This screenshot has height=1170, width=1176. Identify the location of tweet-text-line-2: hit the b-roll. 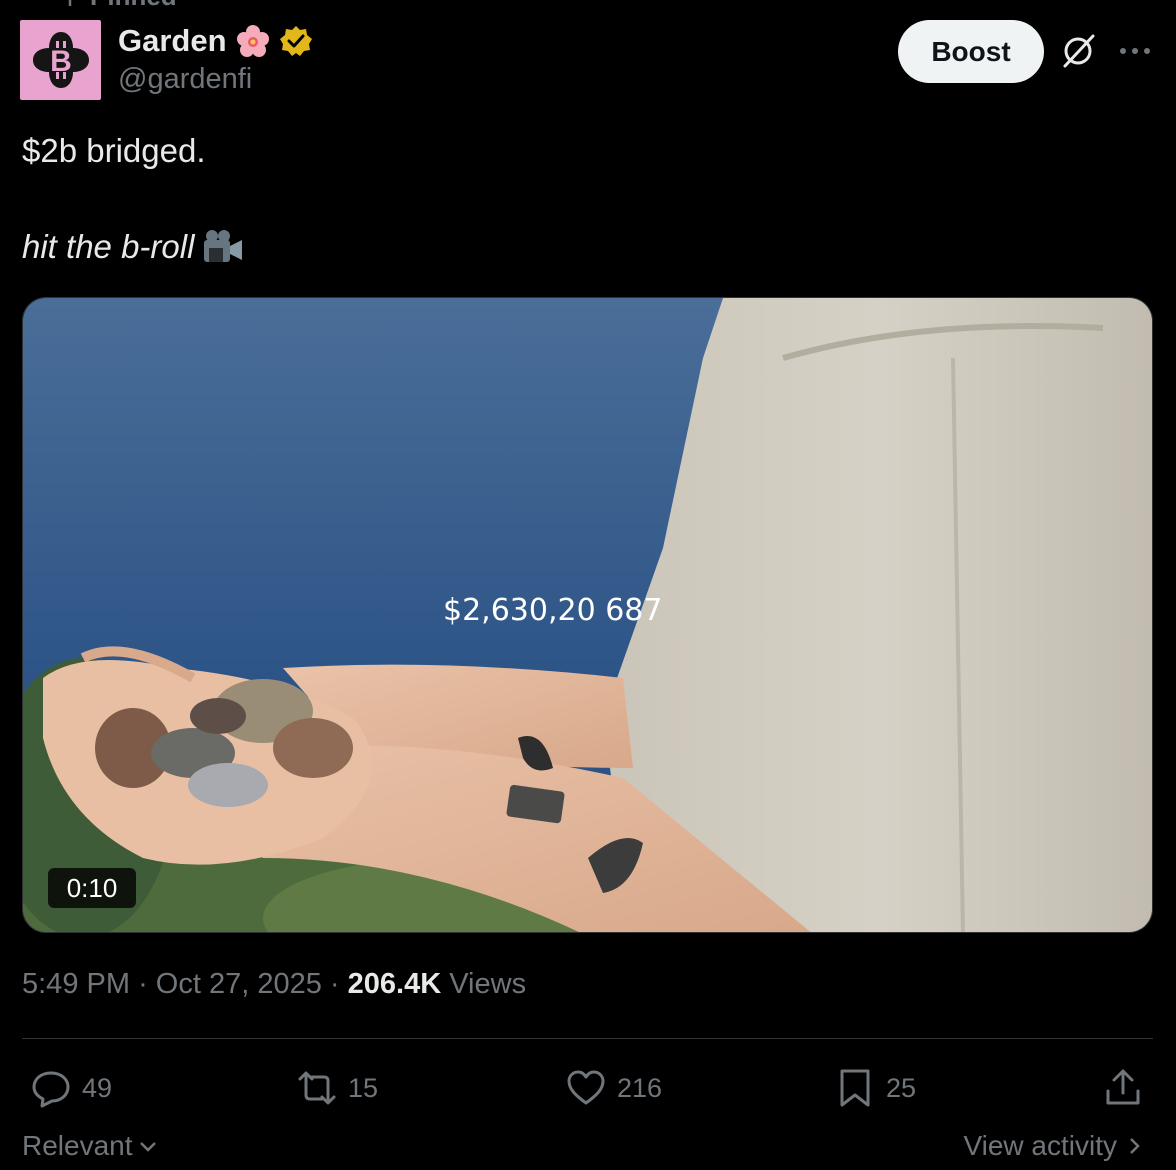
(133, 247).